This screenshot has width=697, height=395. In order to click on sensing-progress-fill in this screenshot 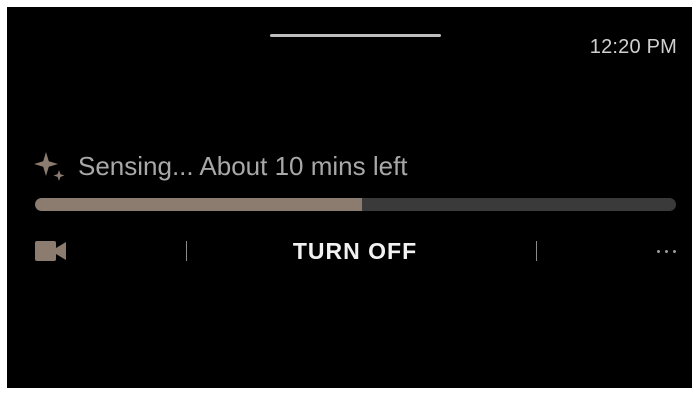, I will do `click(198, 204)`.